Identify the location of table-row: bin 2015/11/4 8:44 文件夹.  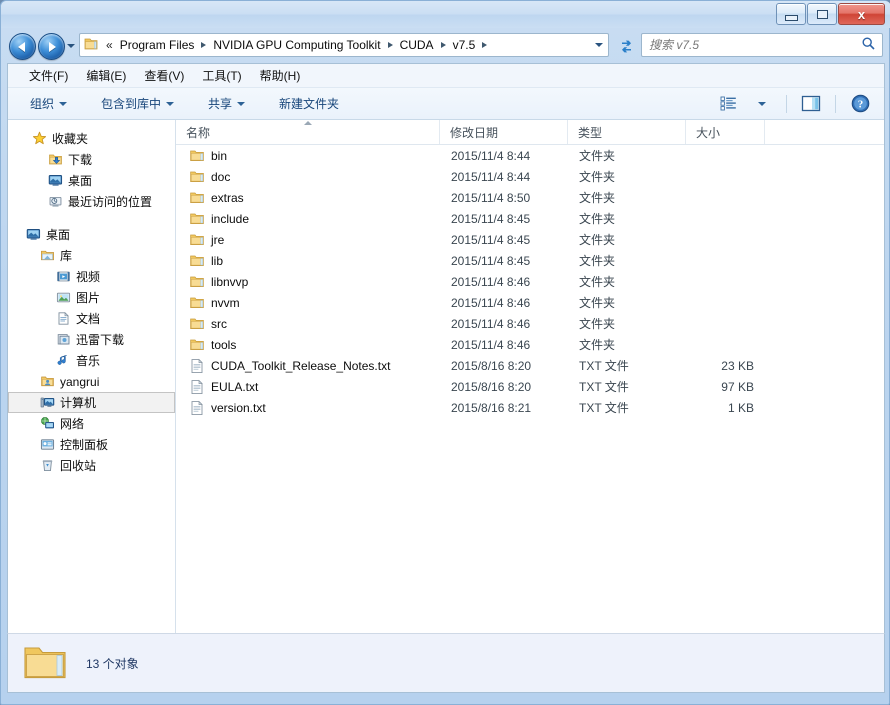
(530, 155).